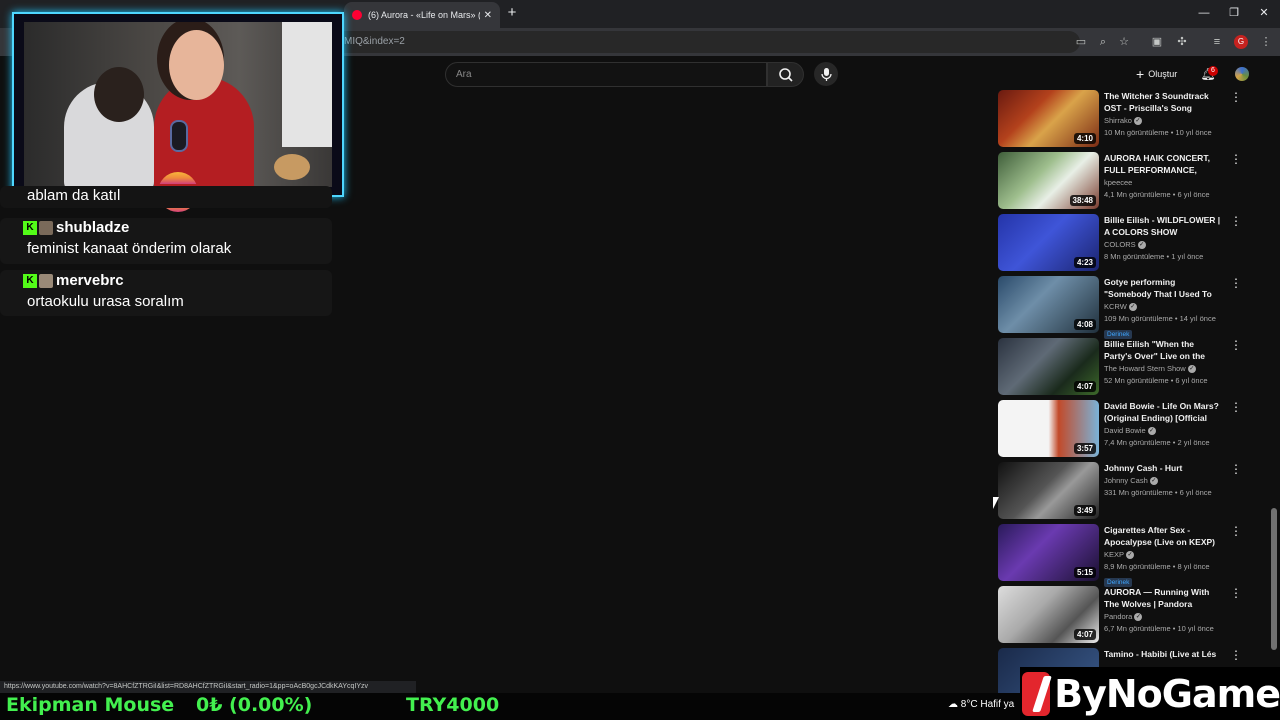 This screenshot has height=720, width=1280. What do you see at coordinates (1164, 182) in the screenshot?
I see `channel-name: kpeecee` at bounding box center [1164, 182].